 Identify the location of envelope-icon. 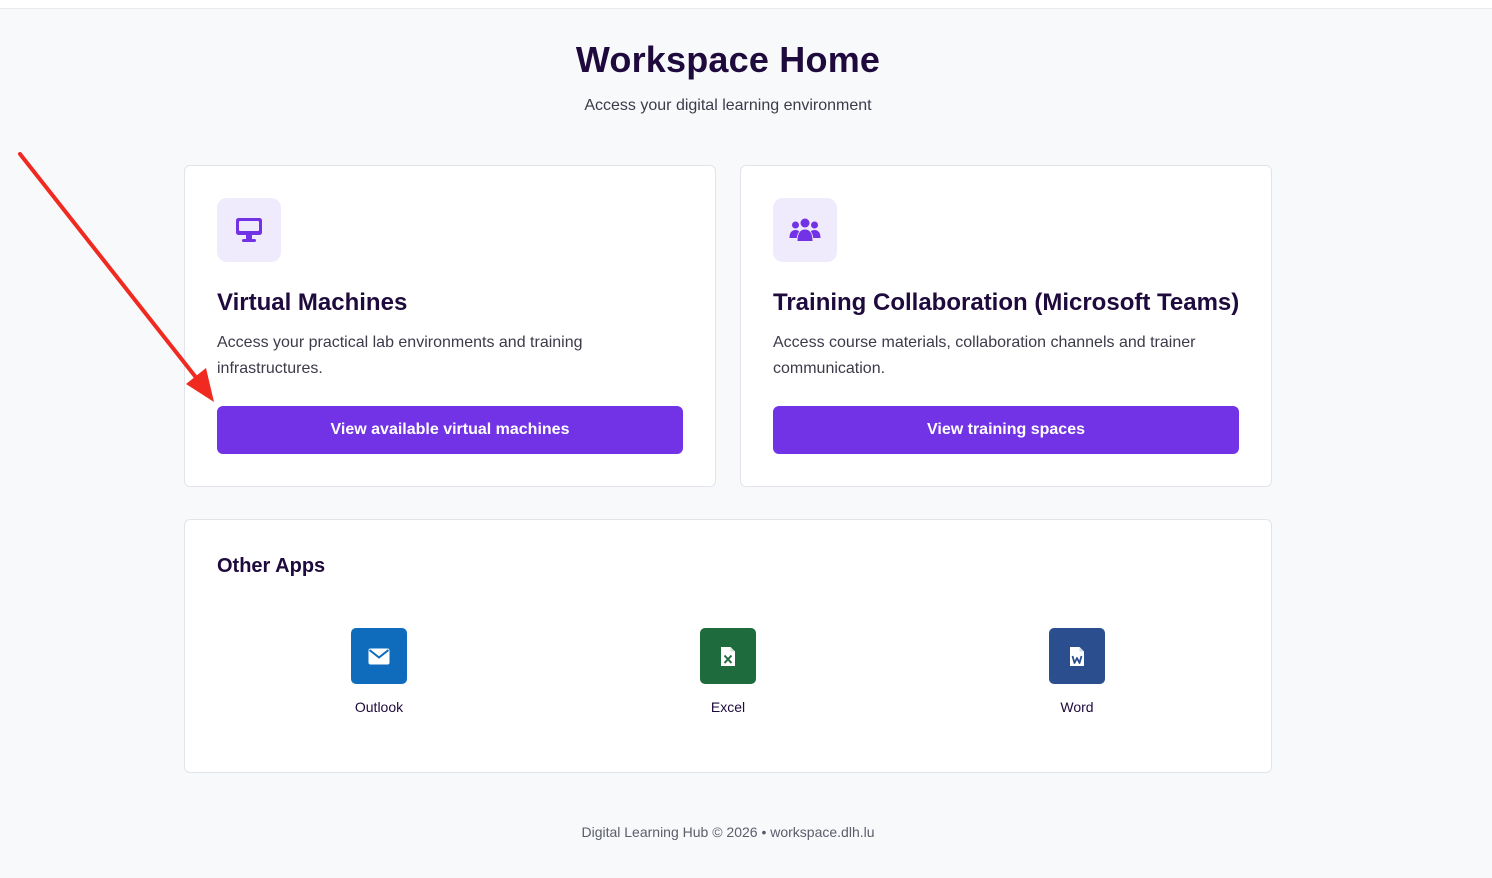
(379, 656).